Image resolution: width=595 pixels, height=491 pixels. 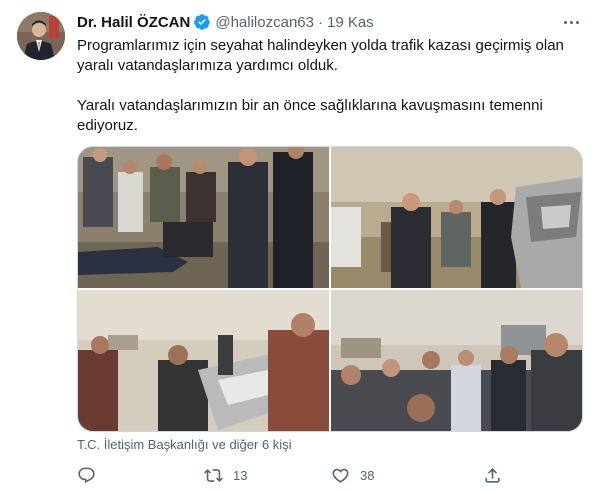 I want to click on more-options-icon, so click(x=571, y=22).